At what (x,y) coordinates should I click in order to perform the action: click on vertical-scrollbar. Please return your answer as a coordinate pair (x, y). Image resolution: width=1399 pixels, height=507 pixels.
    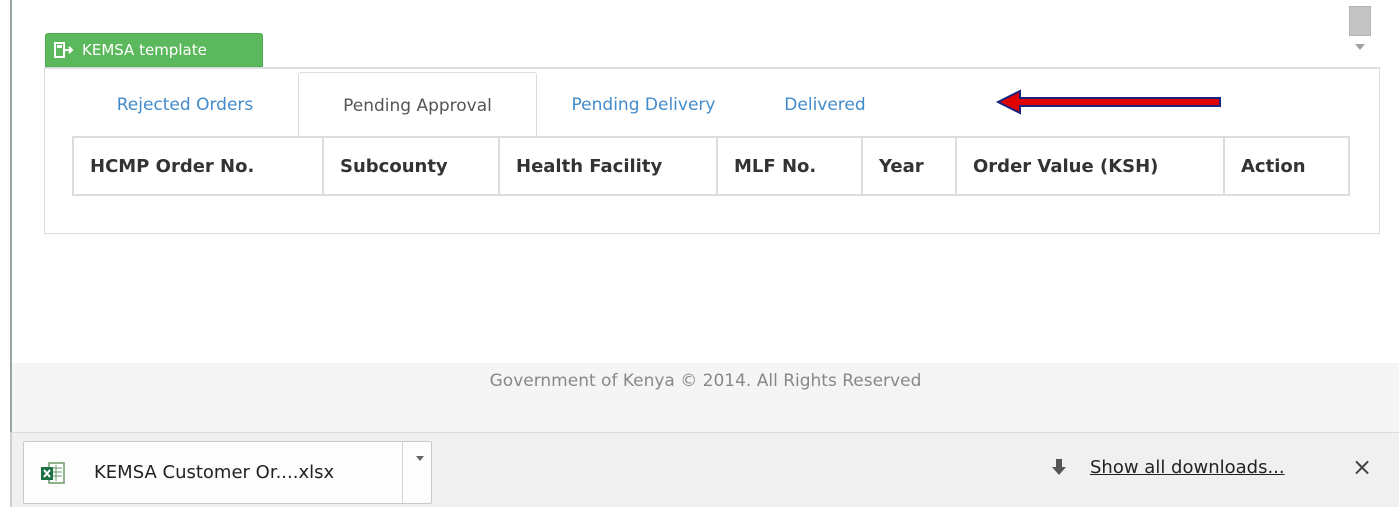
    Looking at the image, I should click on (1359, 32).